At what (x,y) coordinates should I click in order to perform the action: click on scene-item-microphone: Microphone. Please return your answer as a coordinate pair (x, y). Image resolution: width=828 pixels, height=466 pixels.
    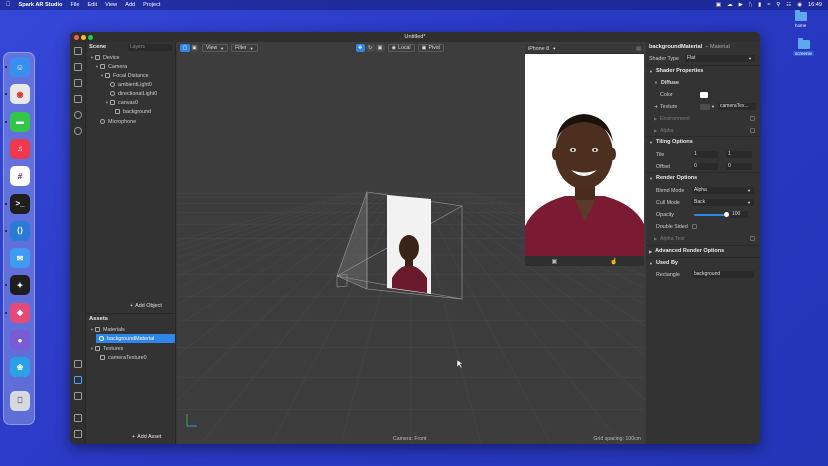
    Looking at the image, I should click on (118, 121).